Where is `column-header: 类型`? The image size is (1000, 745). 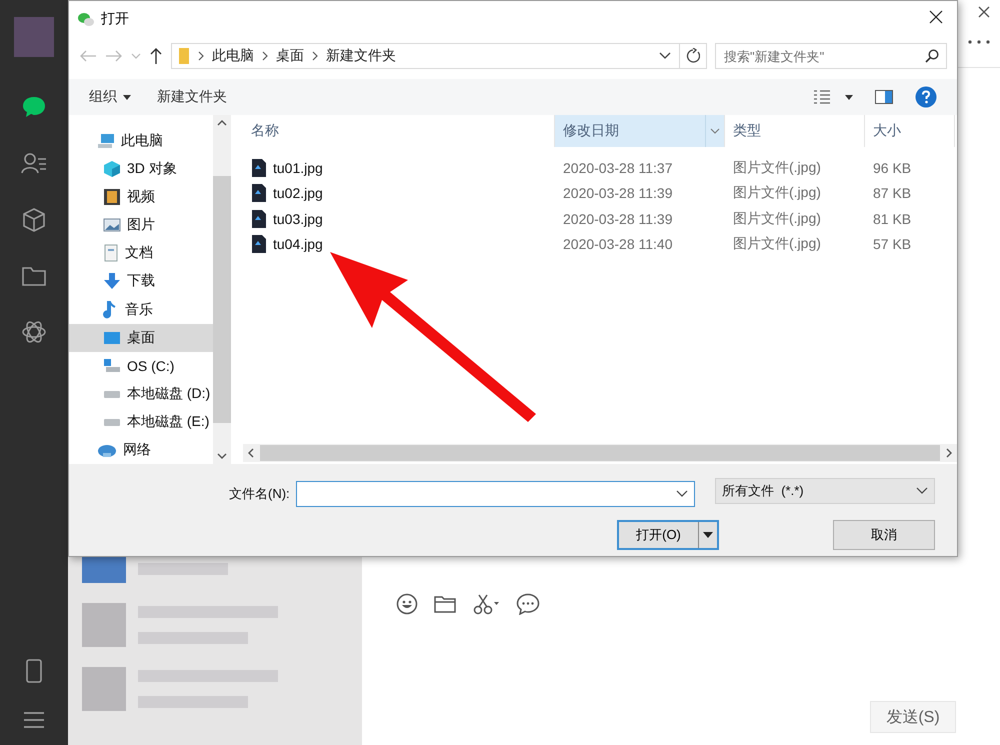
column-header: 类型 is located at coordinates (795, 131).